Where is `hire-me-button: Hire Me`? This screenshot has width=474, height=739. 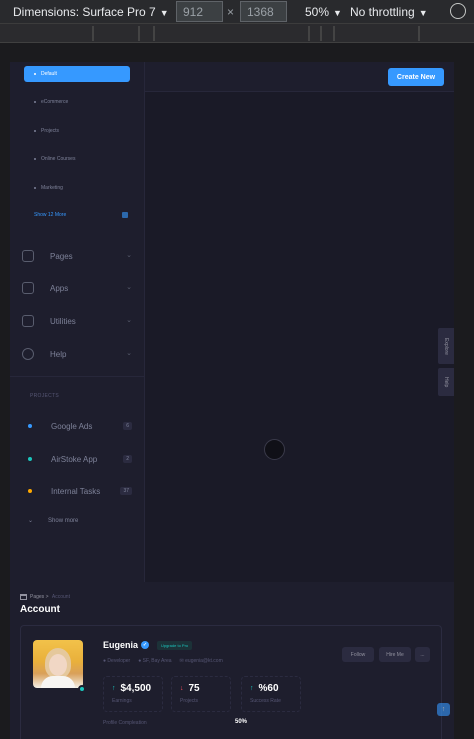 hire-me-button: Hire Me is located at coordinates (395, 654).